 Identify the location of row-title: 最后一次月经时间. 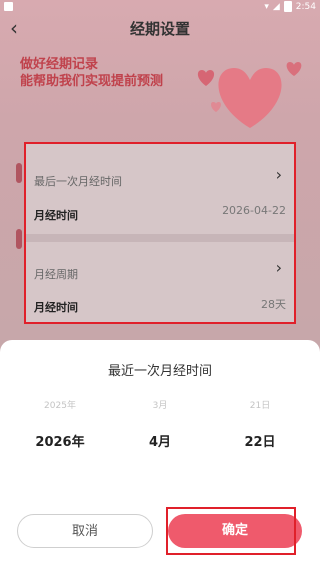
(78, 181).